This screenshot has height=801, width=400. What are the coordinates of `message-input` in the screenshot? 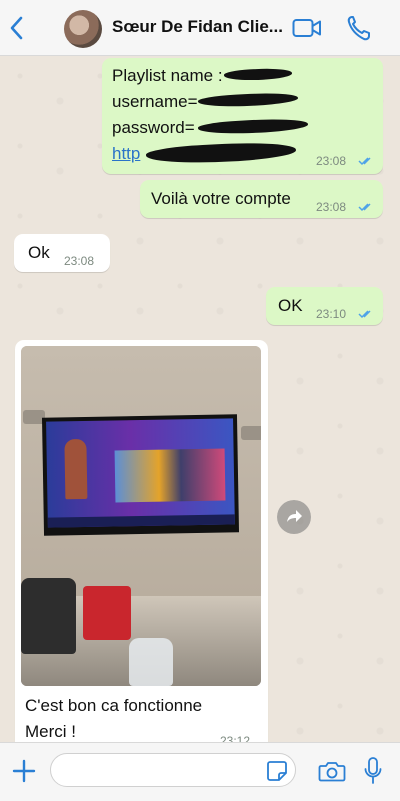 It's located at (173, 770).